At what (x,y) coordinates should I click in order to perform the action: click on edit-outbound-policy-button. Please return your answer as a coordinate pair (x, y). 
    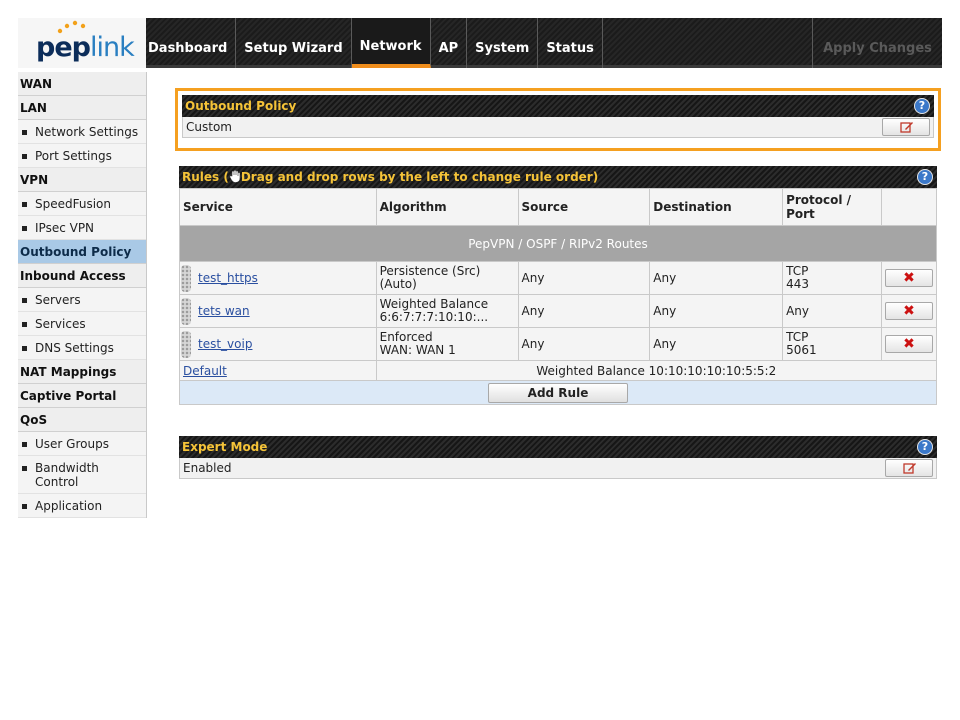
    Looking at the image, I should click on (906, 127).